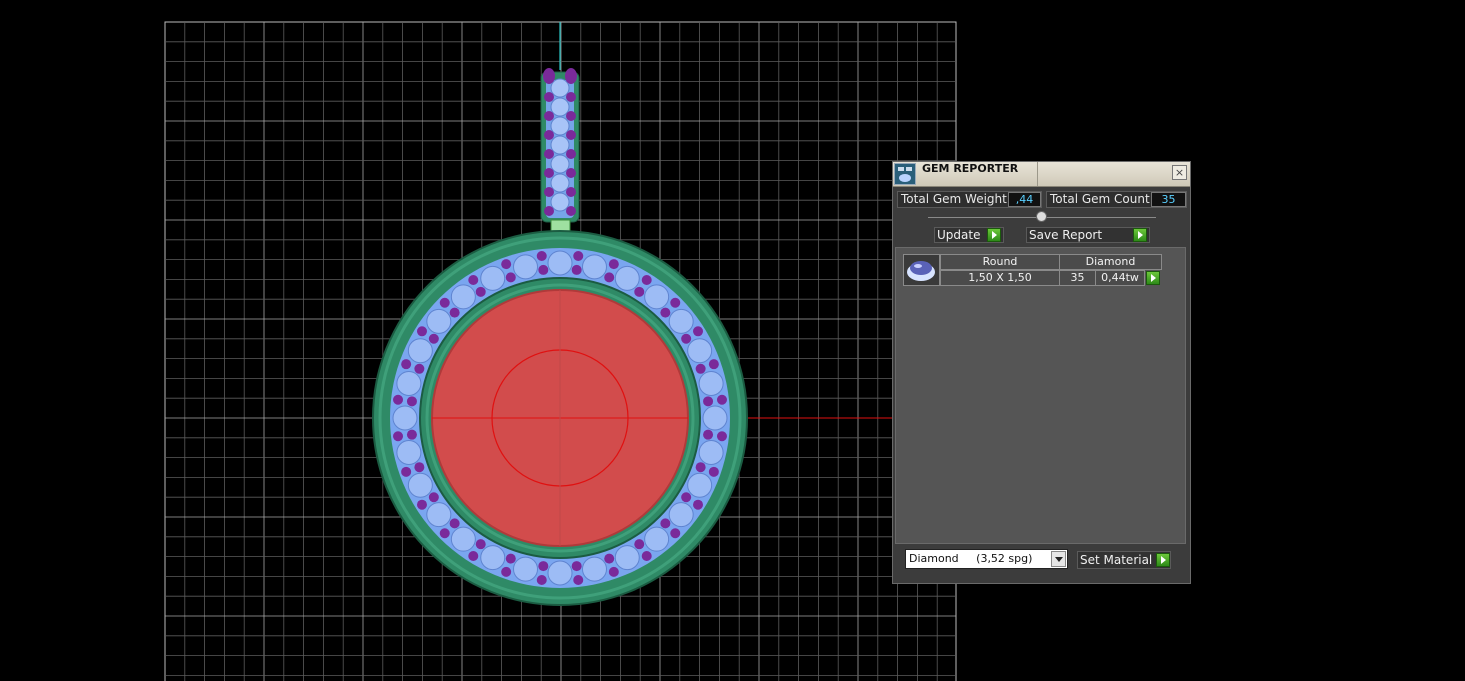  Describe the element at coordinates (970, 168) in the screenshot. I see `panel-title: GEM REPORTER` at that location.